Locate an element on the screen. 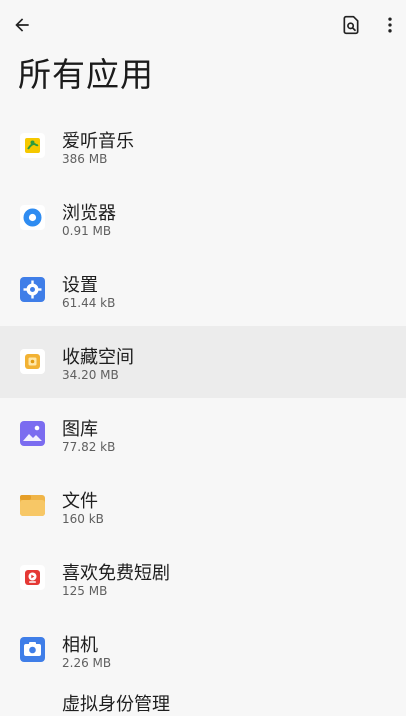 The height and width of the screenshot is (716, 406). app-size: 2.26 MB is located at coordinates (87, 663).